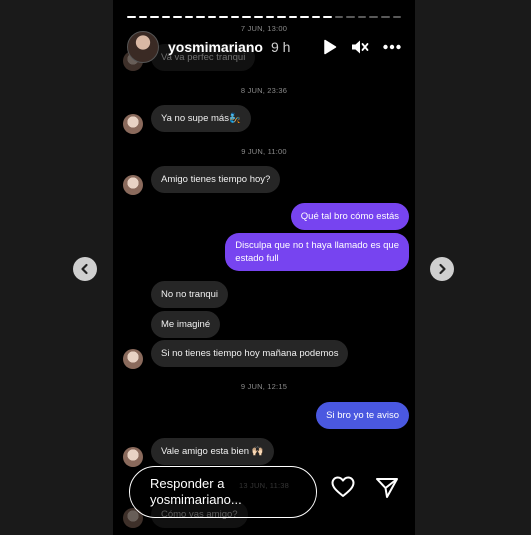  I want to click on chevron-right-icon, so click(442, 269).